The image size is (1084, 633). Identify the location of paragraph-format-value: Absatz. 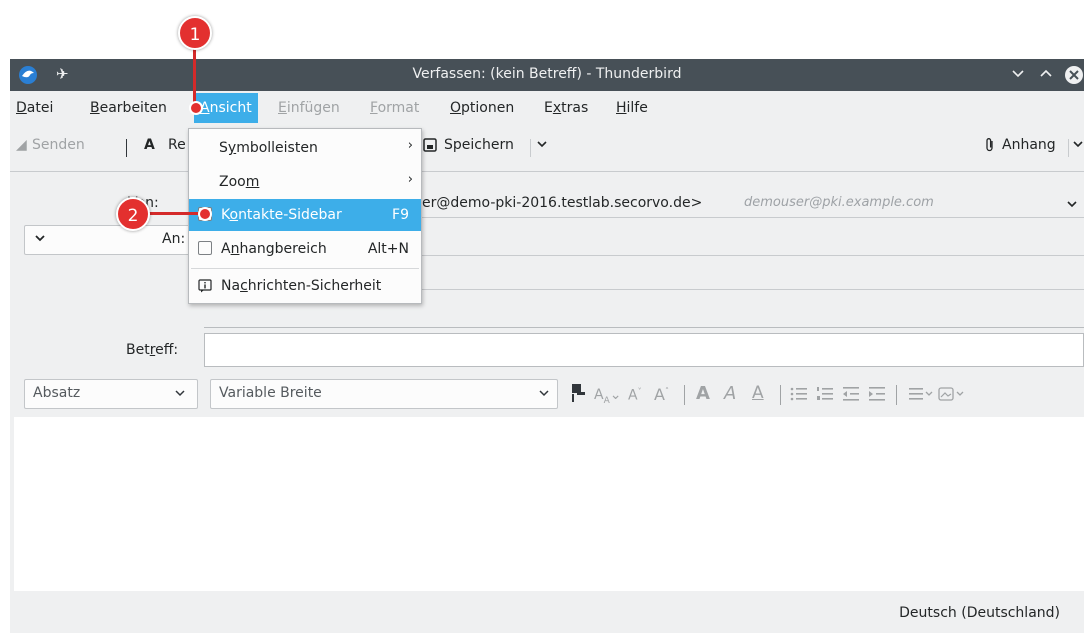
(57, 393).